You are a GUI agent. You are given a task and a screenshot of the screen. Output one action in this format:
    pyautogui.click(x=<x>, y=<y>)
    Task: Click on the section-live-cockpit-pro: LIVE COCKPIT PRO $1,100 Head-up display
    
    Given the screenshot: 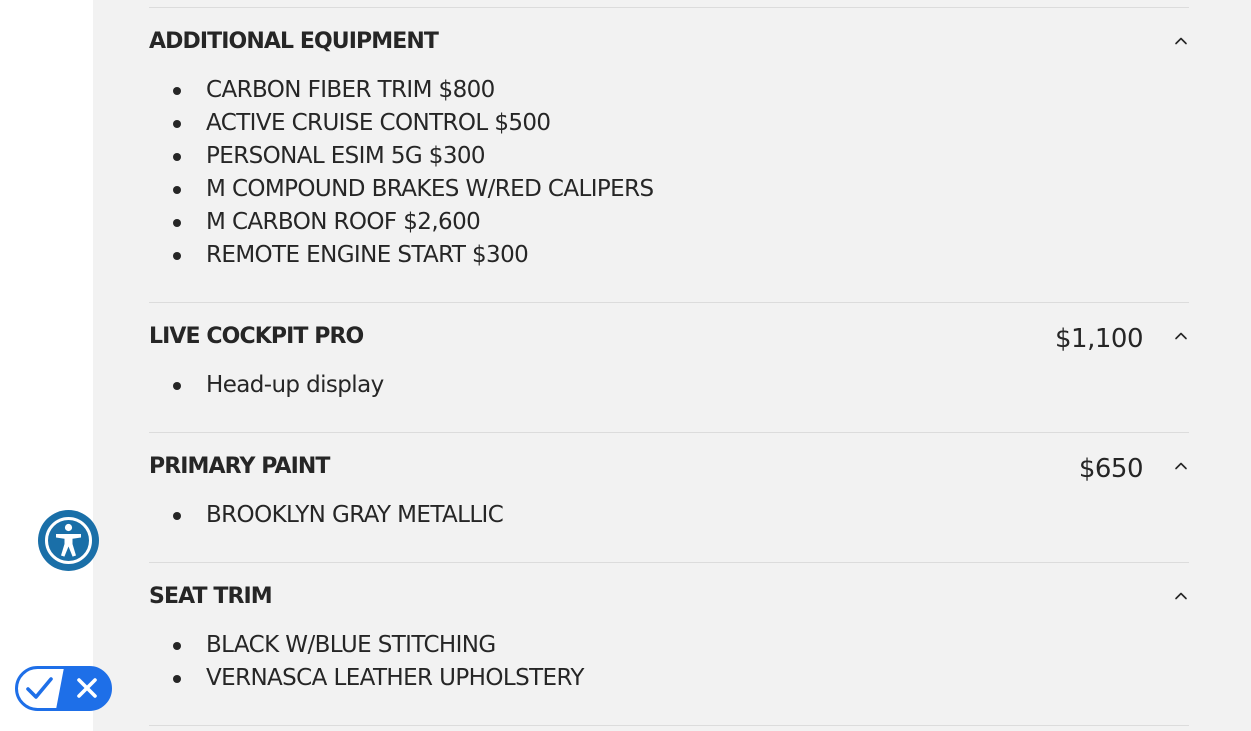 What is the action you would take?
    pyautogui.click(x=669, y=367)
    